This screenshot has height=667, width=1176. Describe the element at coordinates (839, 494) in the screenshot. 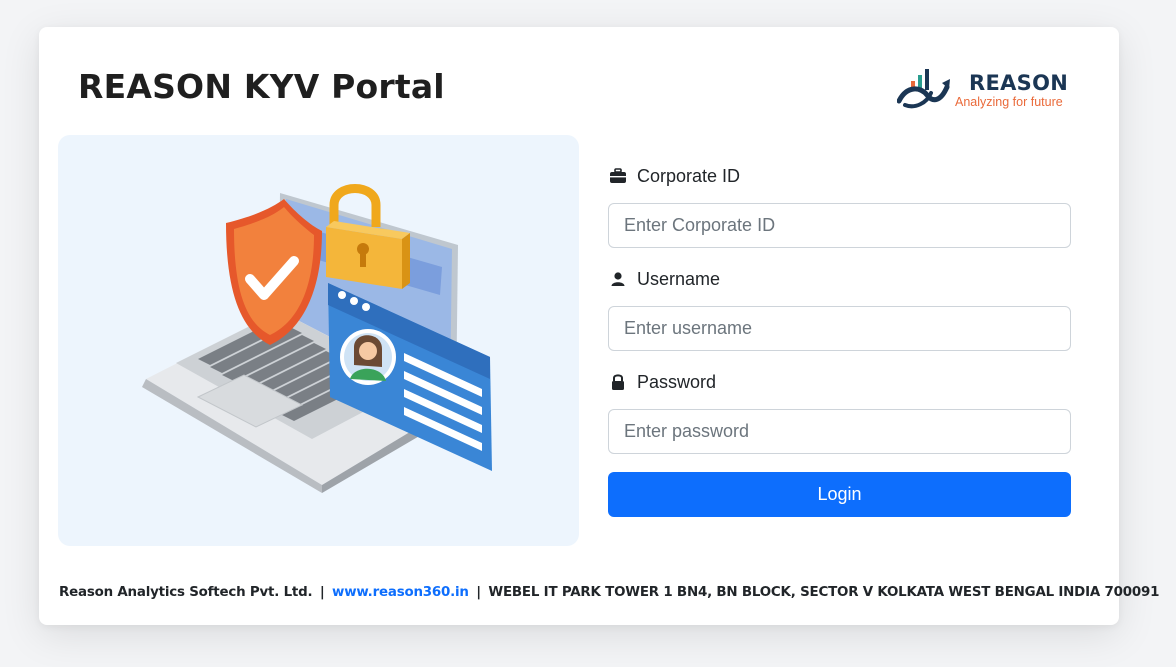

I see `login-button: Login` at that location.